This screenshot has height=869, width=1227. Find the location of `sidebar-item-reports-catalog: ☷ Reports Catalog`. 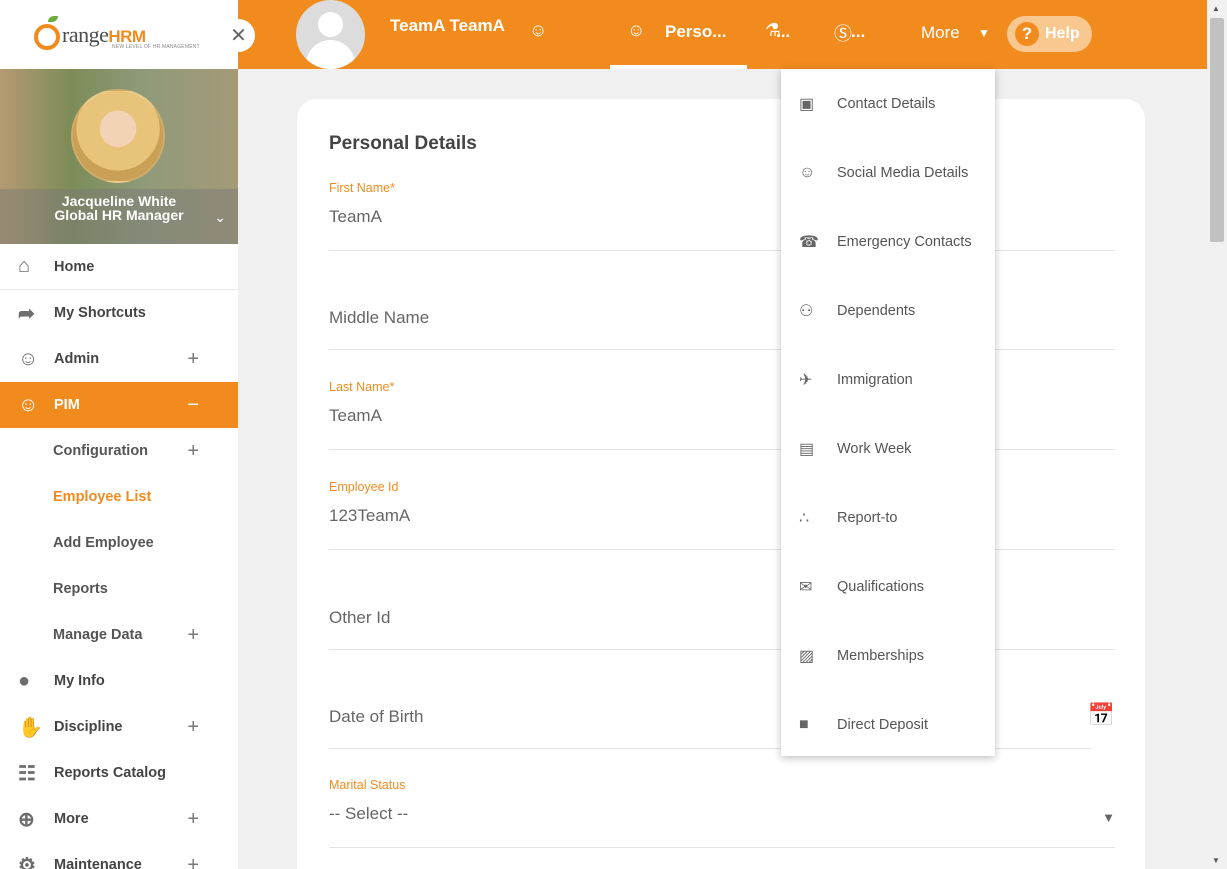

sidebar-item-reports-catalog: ☷ Reports Catalog is located at coordinates (119, 773).